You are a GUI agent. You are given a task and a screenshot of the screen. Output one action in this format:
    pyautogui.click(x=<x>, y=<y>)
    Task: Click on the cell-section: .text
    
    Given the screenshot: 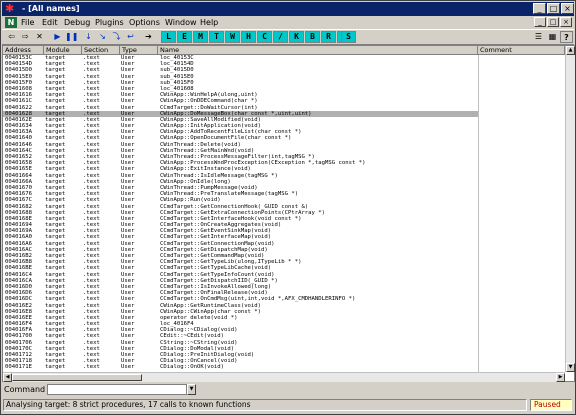 What is the action you would take?
    pyautogui.click(x=91, y=367)
    